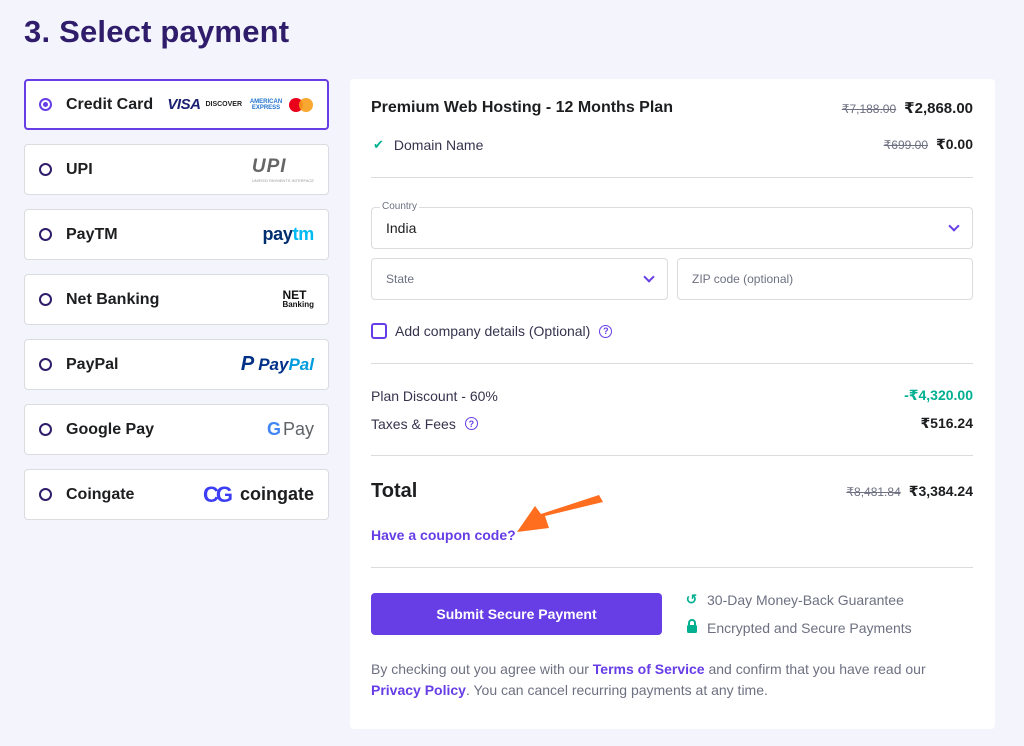 This screenshot has width=1024, height=746. I want to click on zip-placeholder: ZIP code (optional), so click(743, 279).